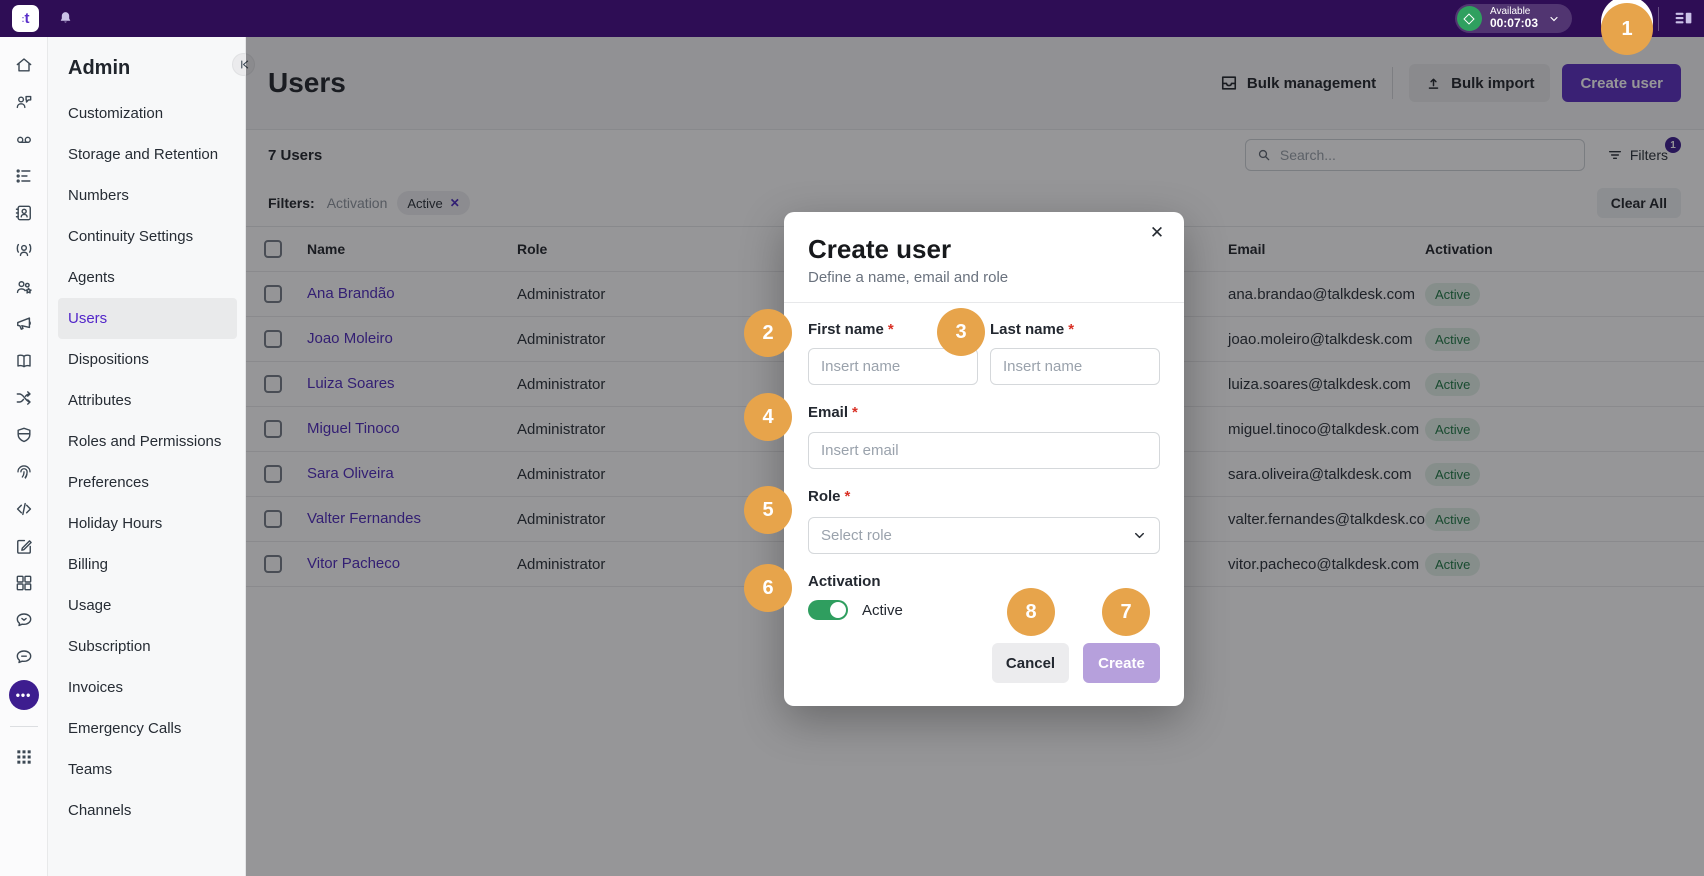 This screenshot has height=876, width=1704. What do you see at coordinates (1469, 18) in the screenshot?
I see `status-available-icon` at bounding box center [1469, 18].